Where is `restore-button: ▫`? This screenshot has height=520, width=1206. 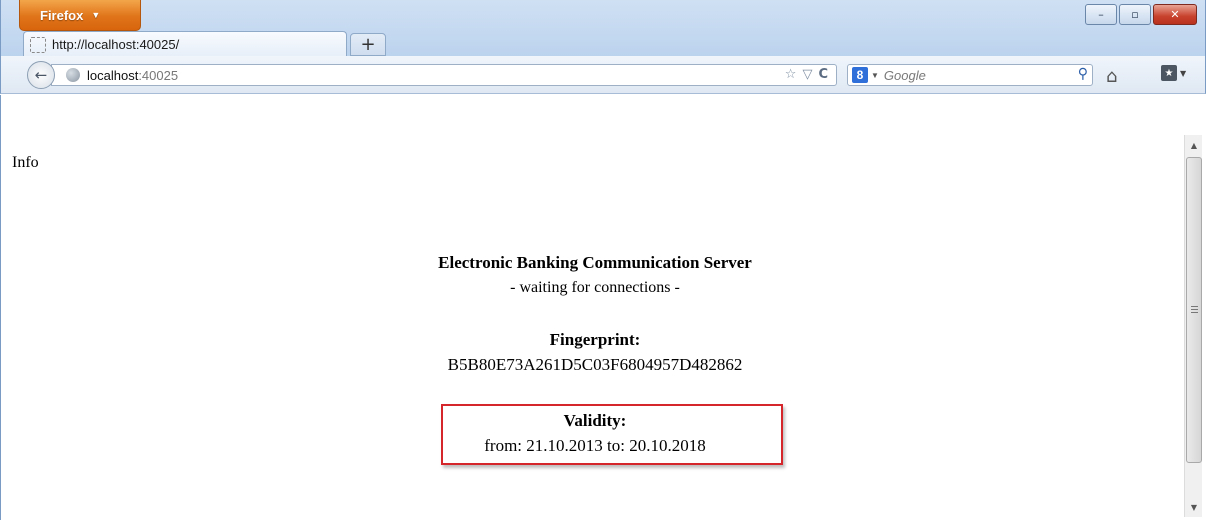 restore-button: ▫ is located at coordinates (1135, 14).